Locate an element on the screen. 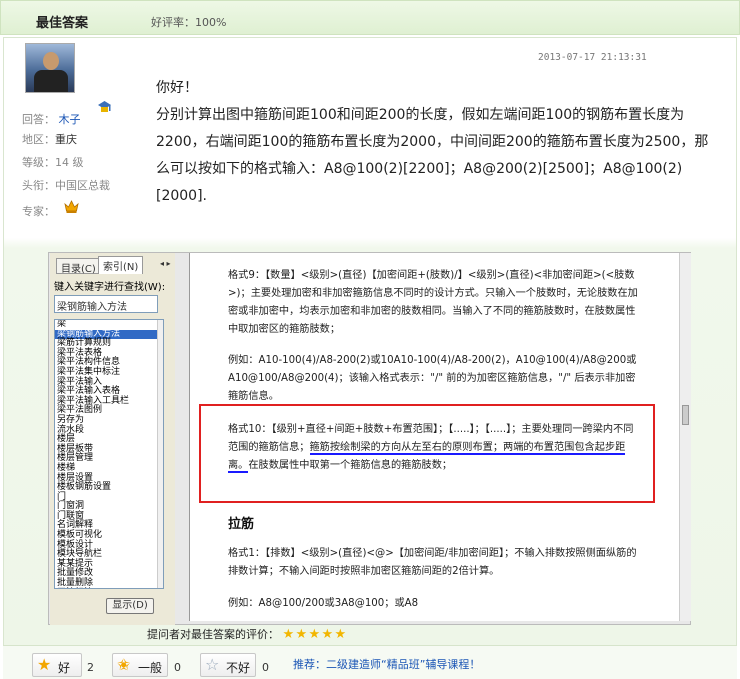  avatar is located at coordinates (50, 68).